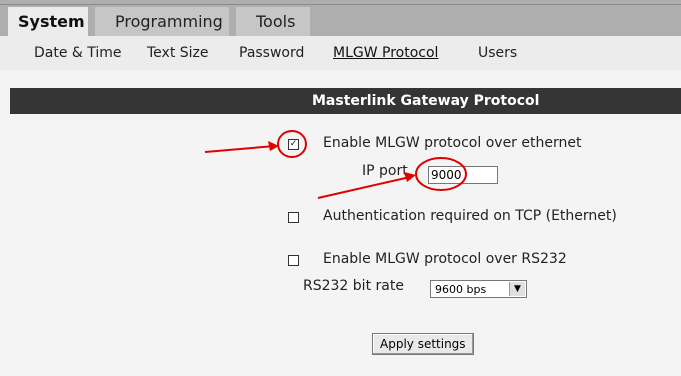 The height and width of the screenshot is (376, 681). What do you see at coordinates (385, 53) in the screenshot?
I see `subnav-mlgw-protocol: MLGW Protocol` at bounding box center [385, 53].